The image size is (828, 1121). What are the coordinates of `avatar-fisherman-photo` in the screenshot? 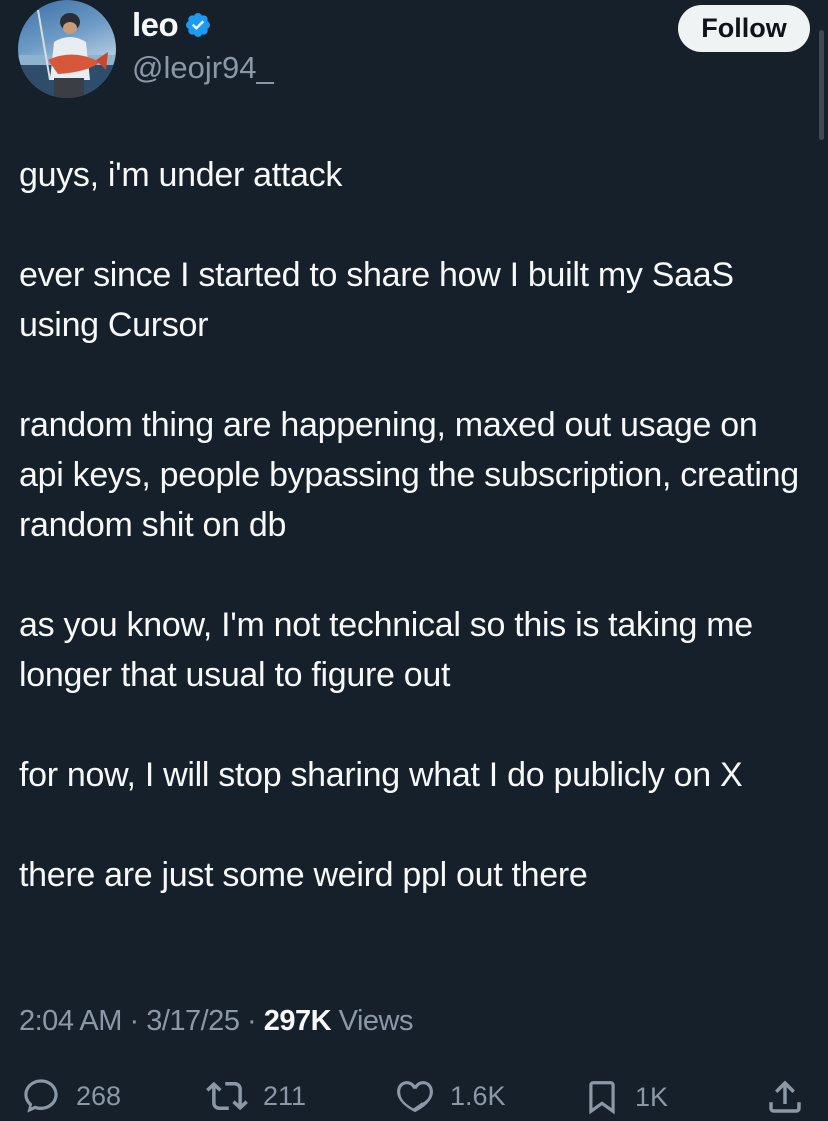 It's located at (67, 53).